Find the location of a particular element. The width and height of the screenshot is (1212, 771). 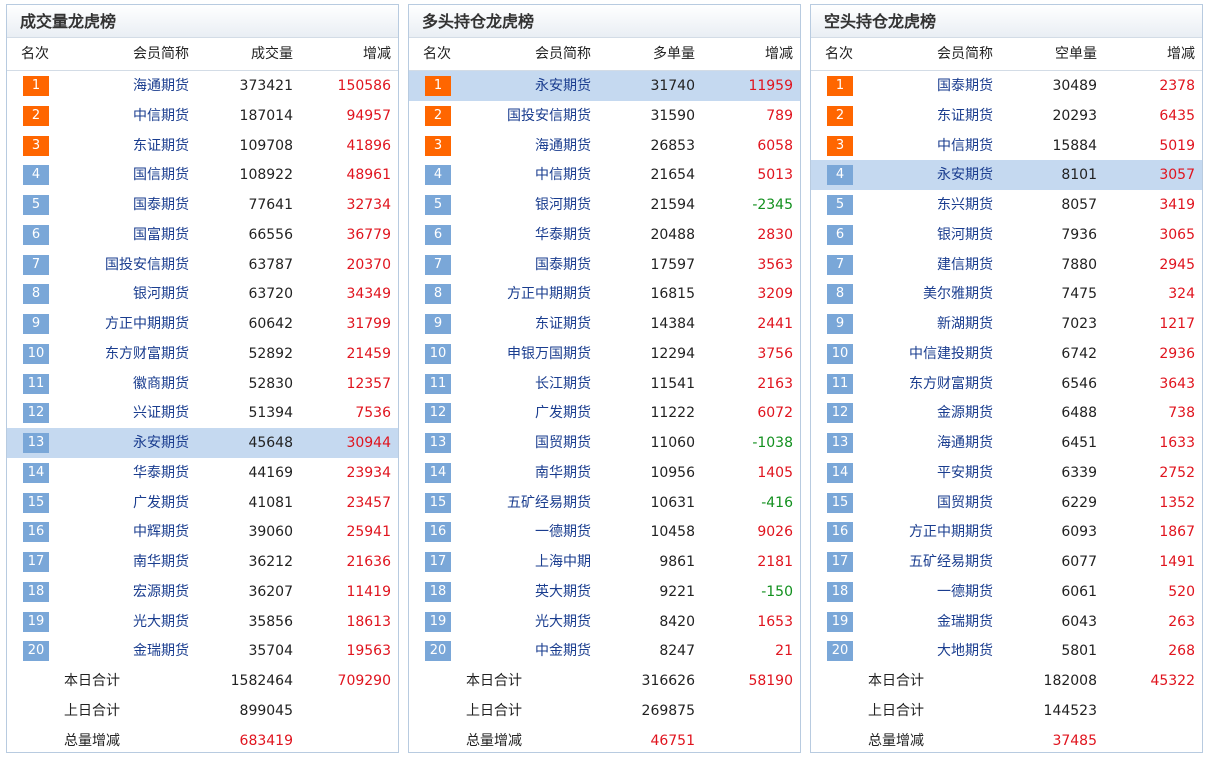

table-row: 3 东证期货 109708 41896 is located at coordinates (202, 146).